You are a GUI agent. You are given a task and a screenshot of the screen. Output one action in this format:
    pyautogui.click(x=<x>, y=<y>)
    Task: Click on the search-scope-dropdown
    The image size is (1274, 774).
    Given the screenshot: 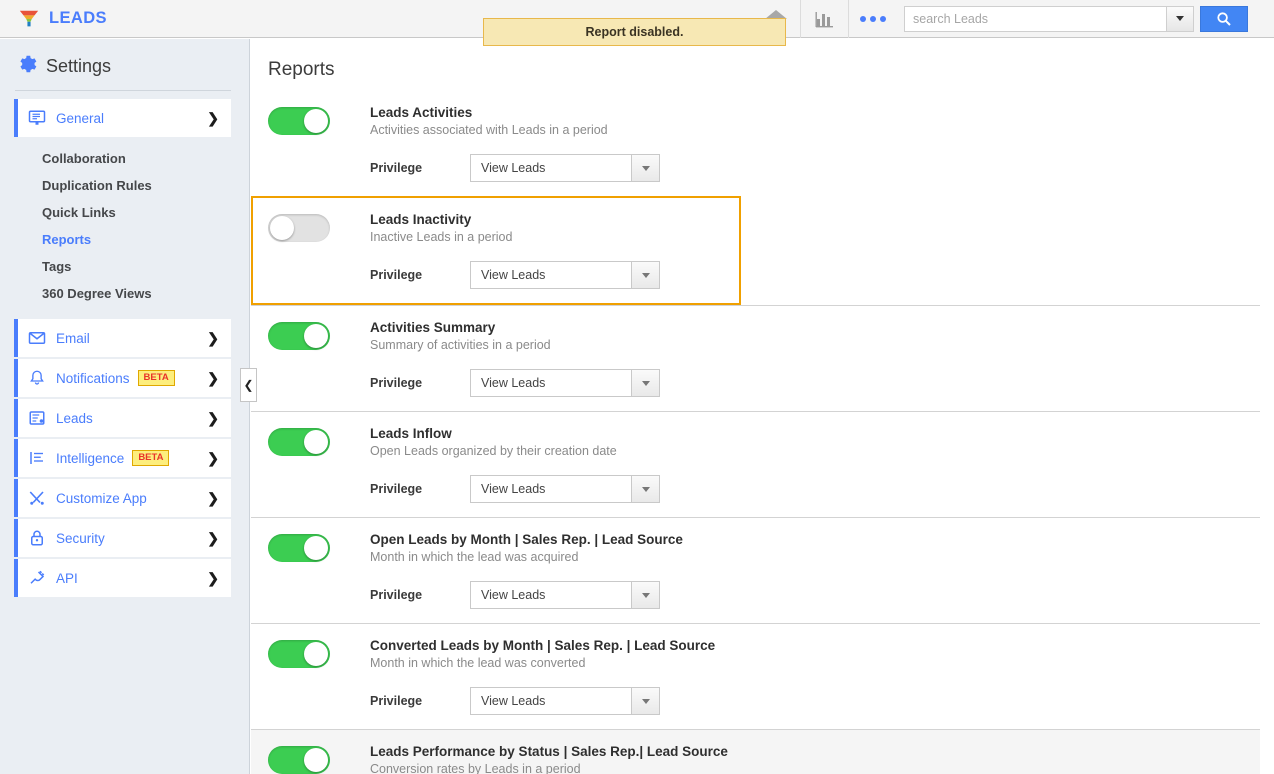 What is the action you would take?
    pyautogui.click(x=1180, y=18)
    